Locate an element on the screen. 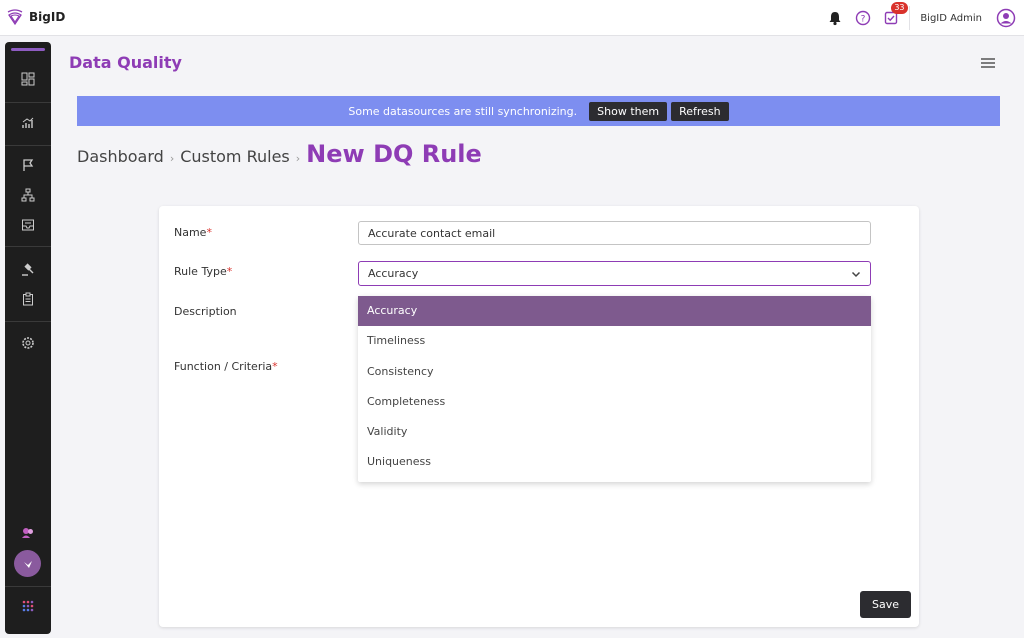 Image resolution: width=1024 pixels, height=638 pixels. chevron-down-icon is located at coordinates (856, 274).